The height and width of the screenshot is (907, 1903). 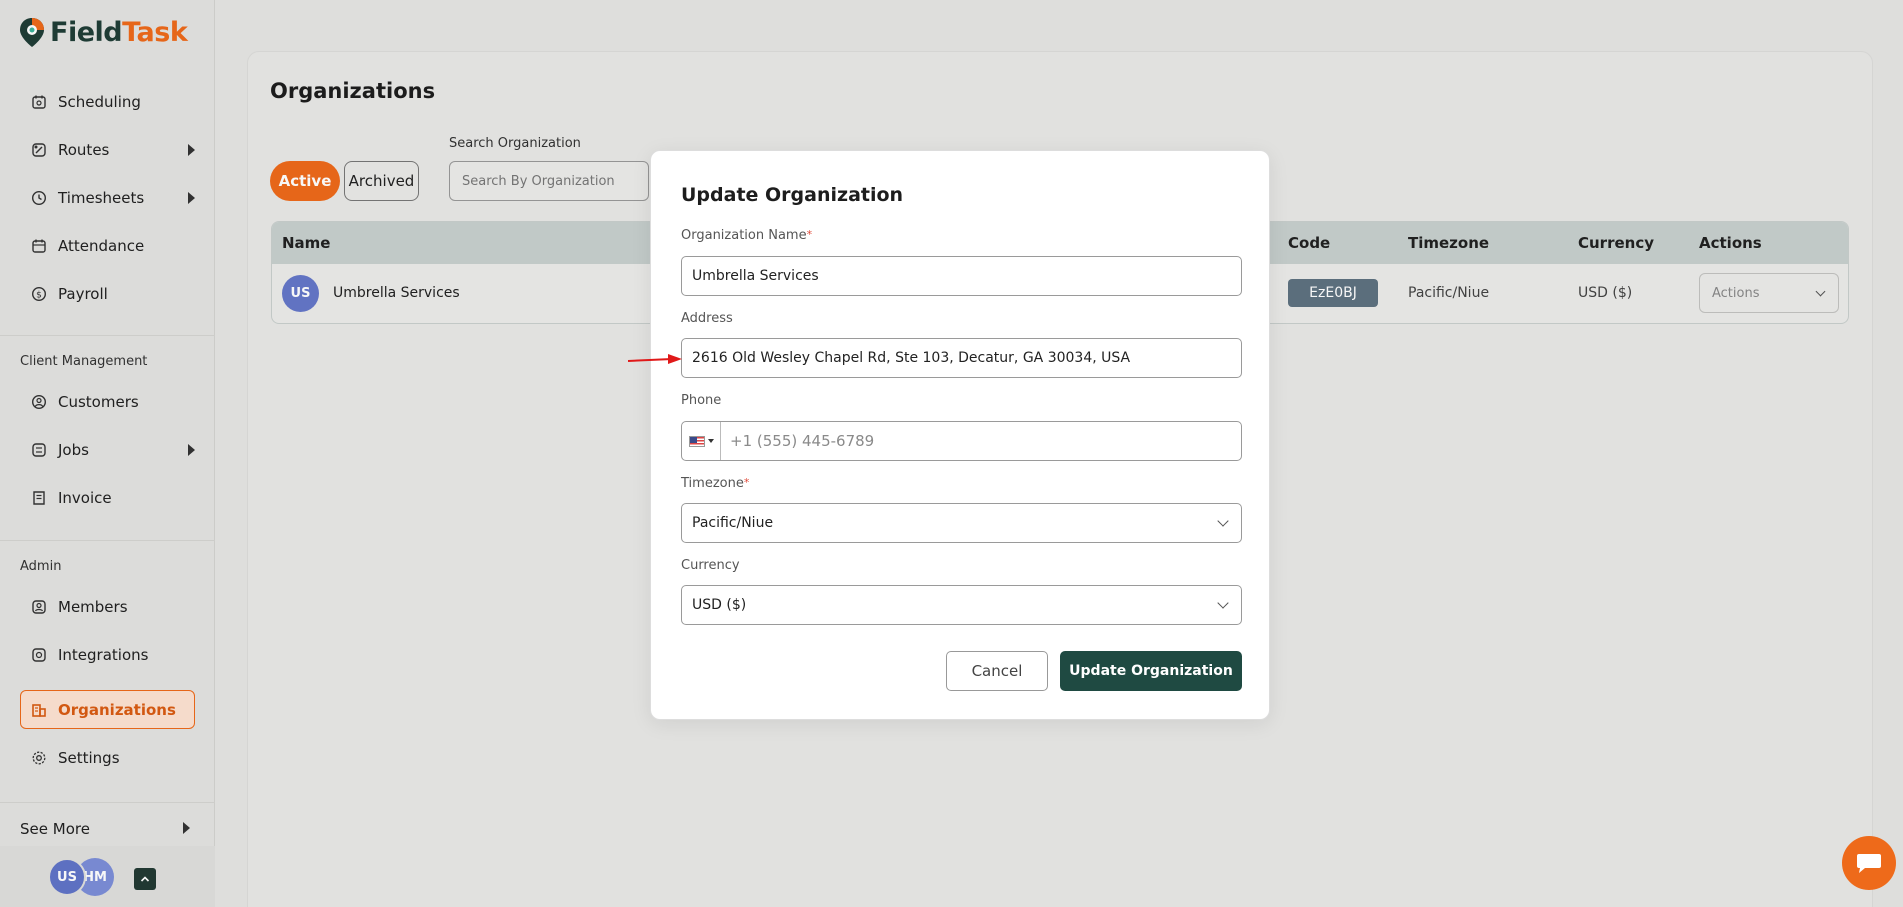 What do you see at coordinates (710, 565) in the screenshot?
I see `currency-label: Currency` at bounding box center [710, 565].